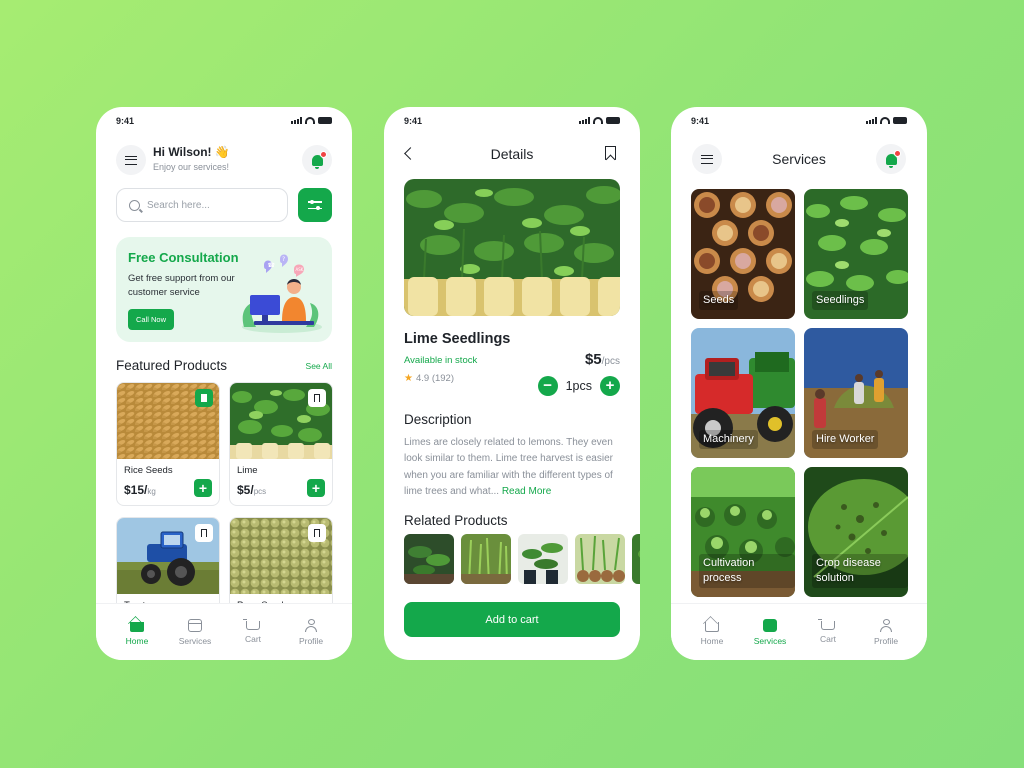 Image resolution: width=1024 pixels, height=768 pixels. What do you see at coordinates (247, 470) in the screenshot?
I see `product-name: Lime` at bounding box center [247, 470].